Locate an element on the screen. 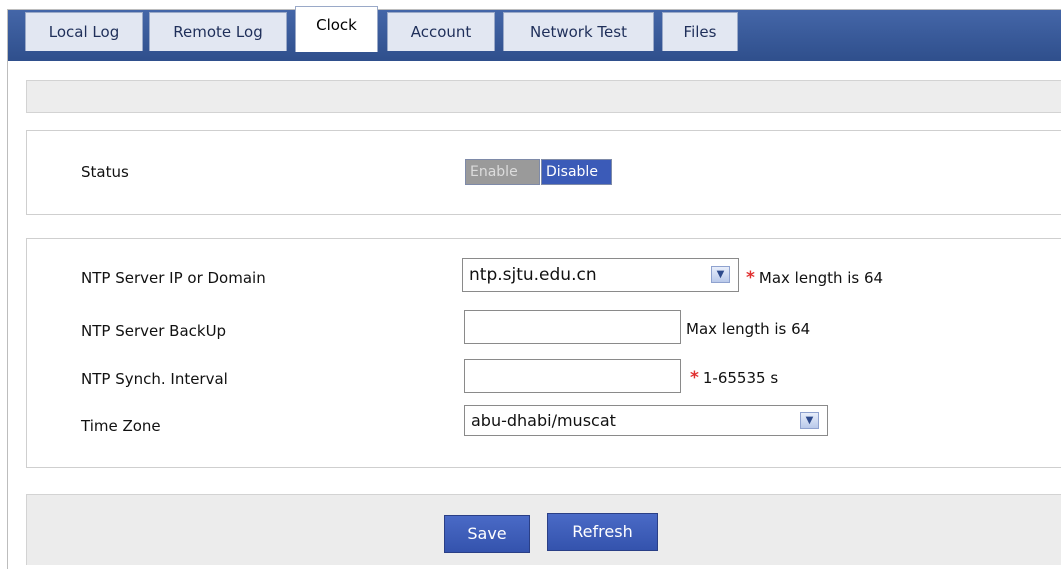  tab-clock: Clock is located at coordinates (336, 29).